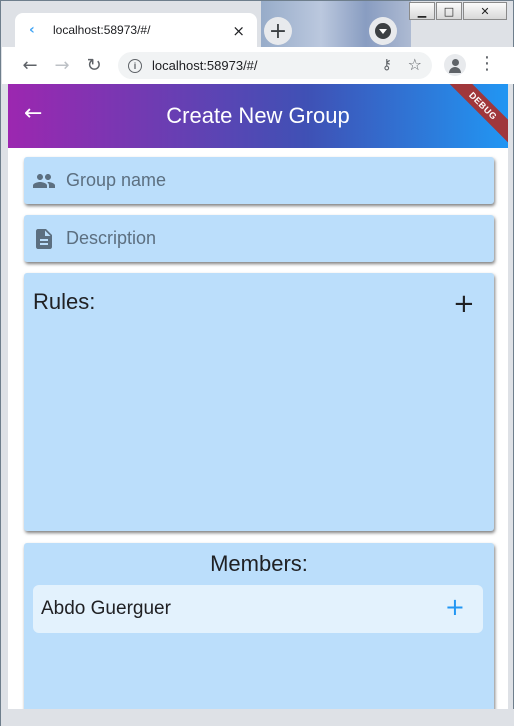 Image resolution: width=514 pixels, height=726 pixels. What do you see at coordinates (205, 65) in the screenshot?
I see `url-text: localhost:58973/#/` at bounding box center [205, 65].